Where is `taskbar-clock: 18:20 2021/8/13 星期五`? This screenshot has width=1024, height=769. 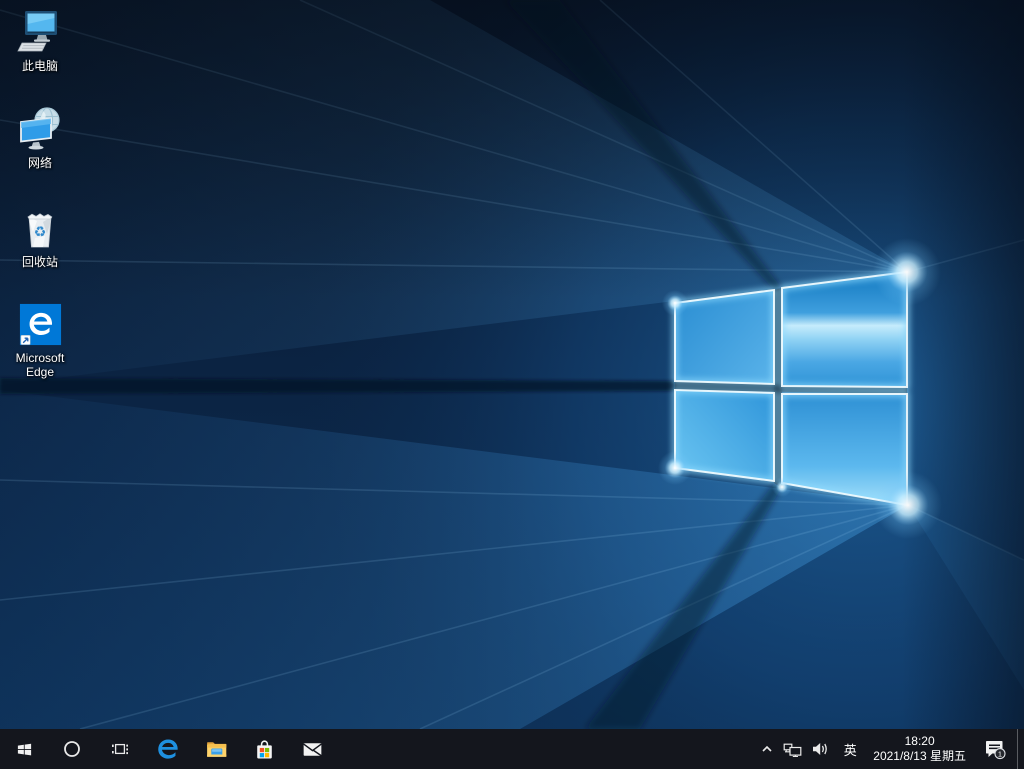 taskbar-clock: 18:20 2021/8/13 星期五 is located at coordinates (919, 749).